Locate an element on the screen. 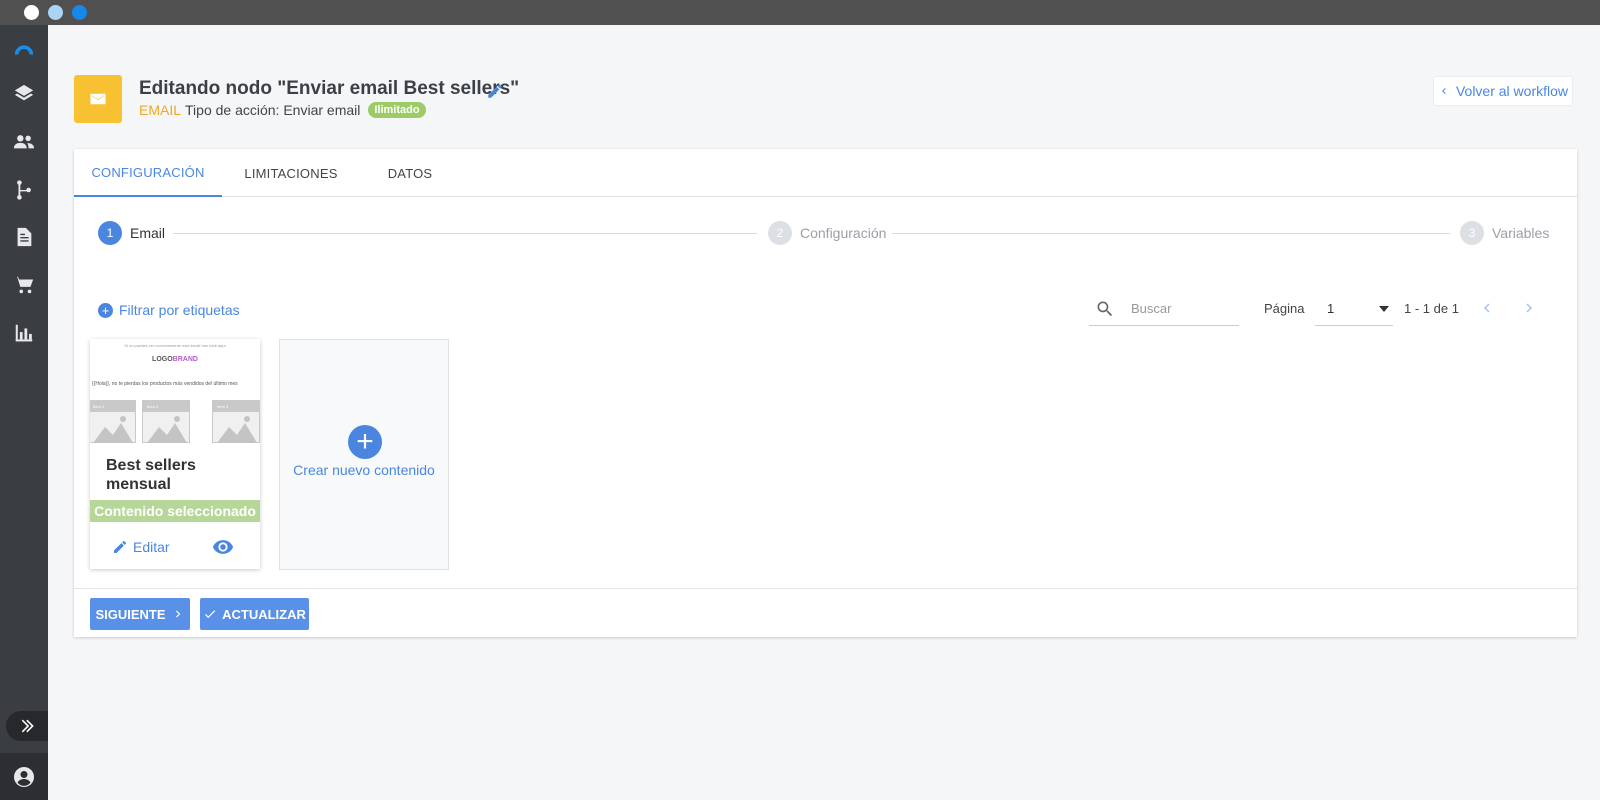 This screenshot has width=1600, height=800. edit-title-button is located at coordinates (495, 91).